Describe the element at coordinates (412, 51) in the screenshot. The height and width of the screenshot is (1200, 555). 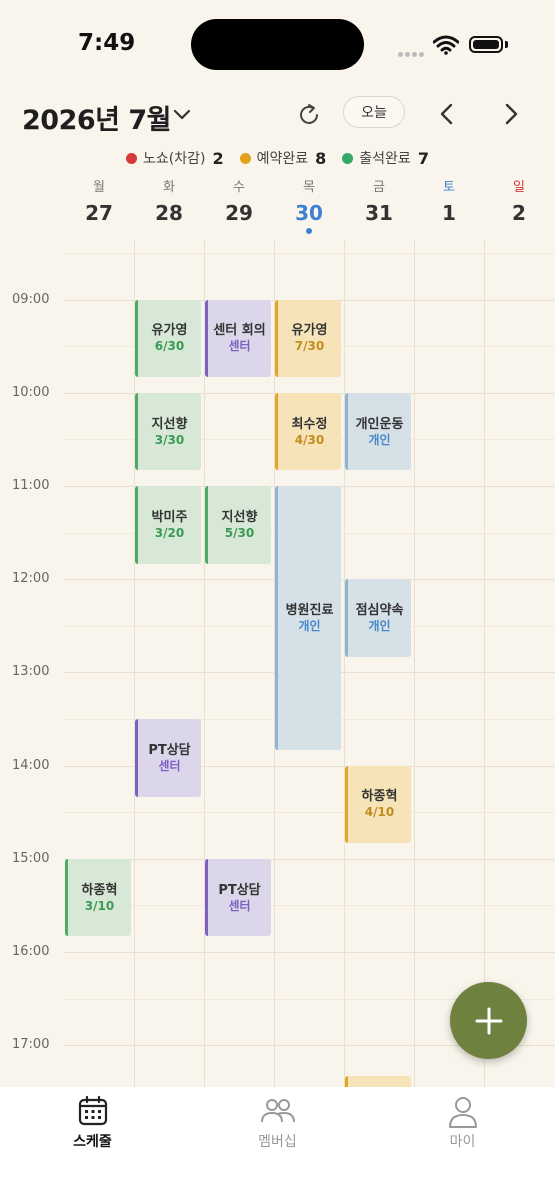
I see `signal-icon` at that location.